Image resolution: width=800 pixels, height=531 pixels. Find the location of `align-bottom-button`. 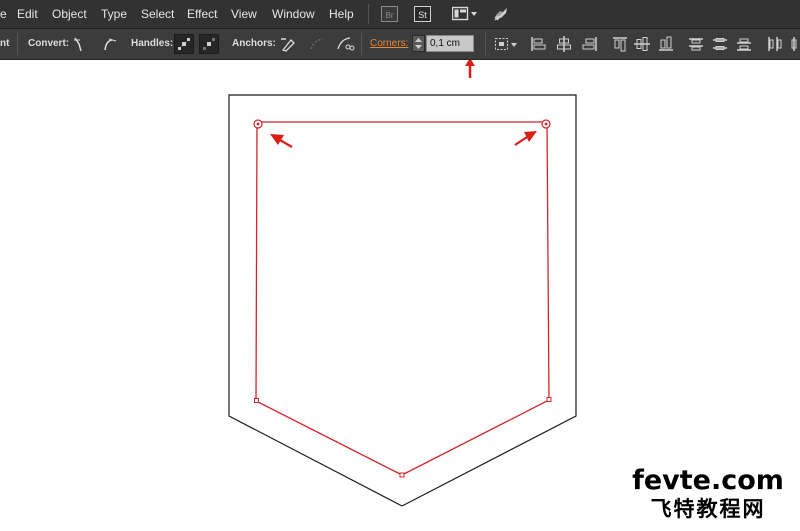

align-bottom-button is located at coordinates (666, 44).